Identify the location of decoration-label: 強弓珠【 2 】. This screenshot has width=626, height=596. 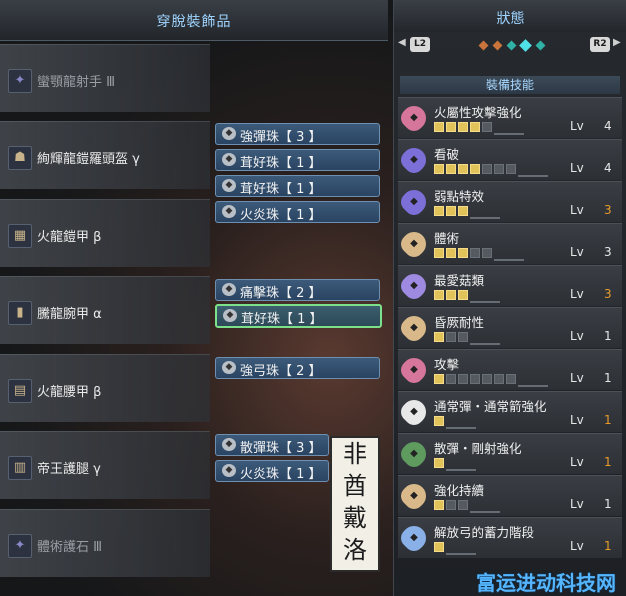
(281, 371).